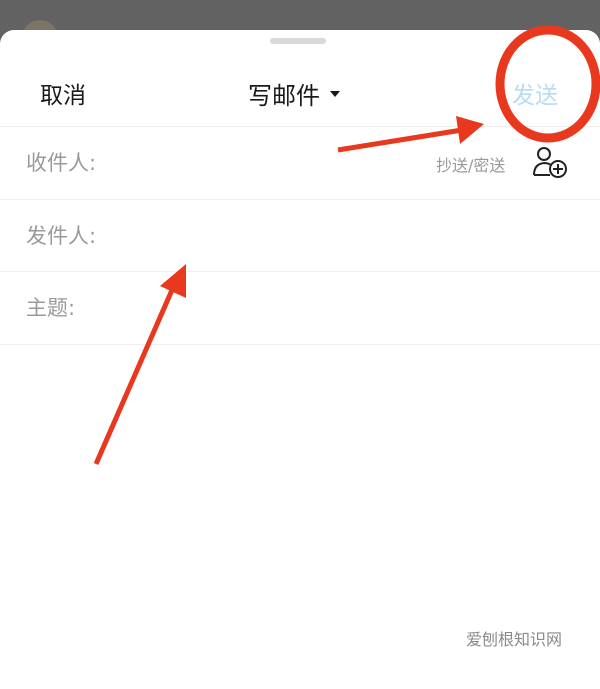  Describe the element at coordinates (51, 308) in the screenshot. I see `subject-label: 主题:` at that location.